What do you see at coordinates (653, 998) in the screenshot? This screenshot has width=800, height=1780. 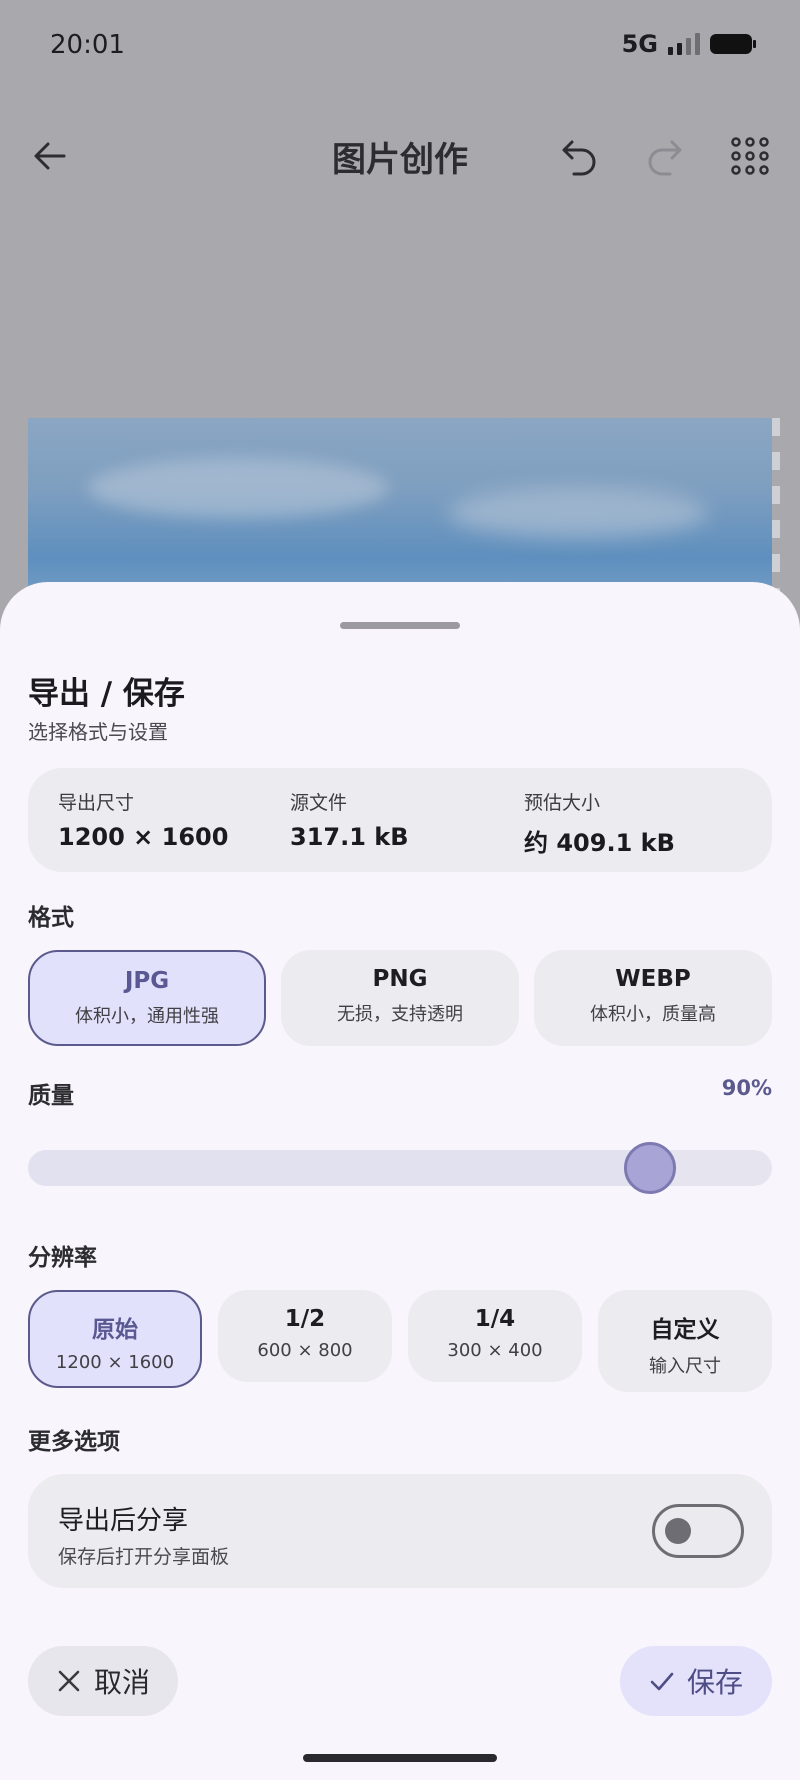 I see `format-option-webp: WEBP 体积小，质量高` at bounding box center [653, 998].